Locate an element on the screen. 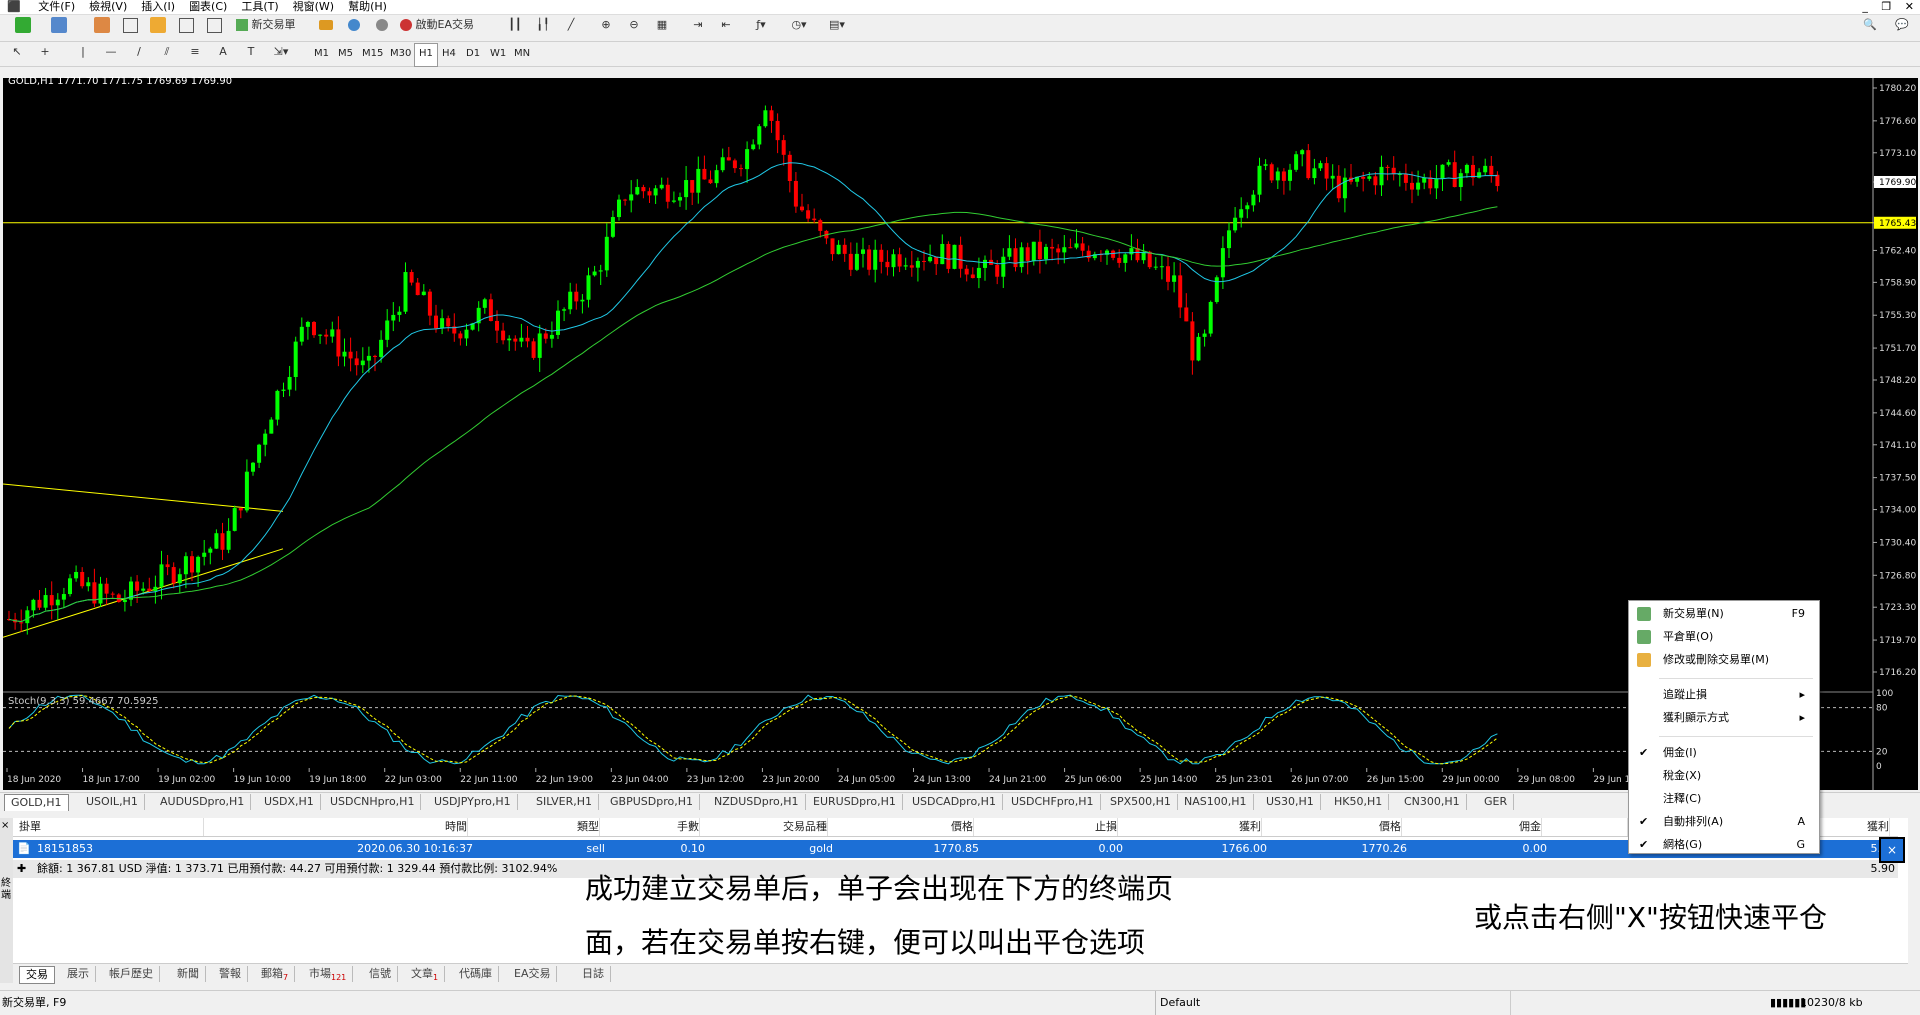  column-header: 止損 is located at coordinates (1055, 827).